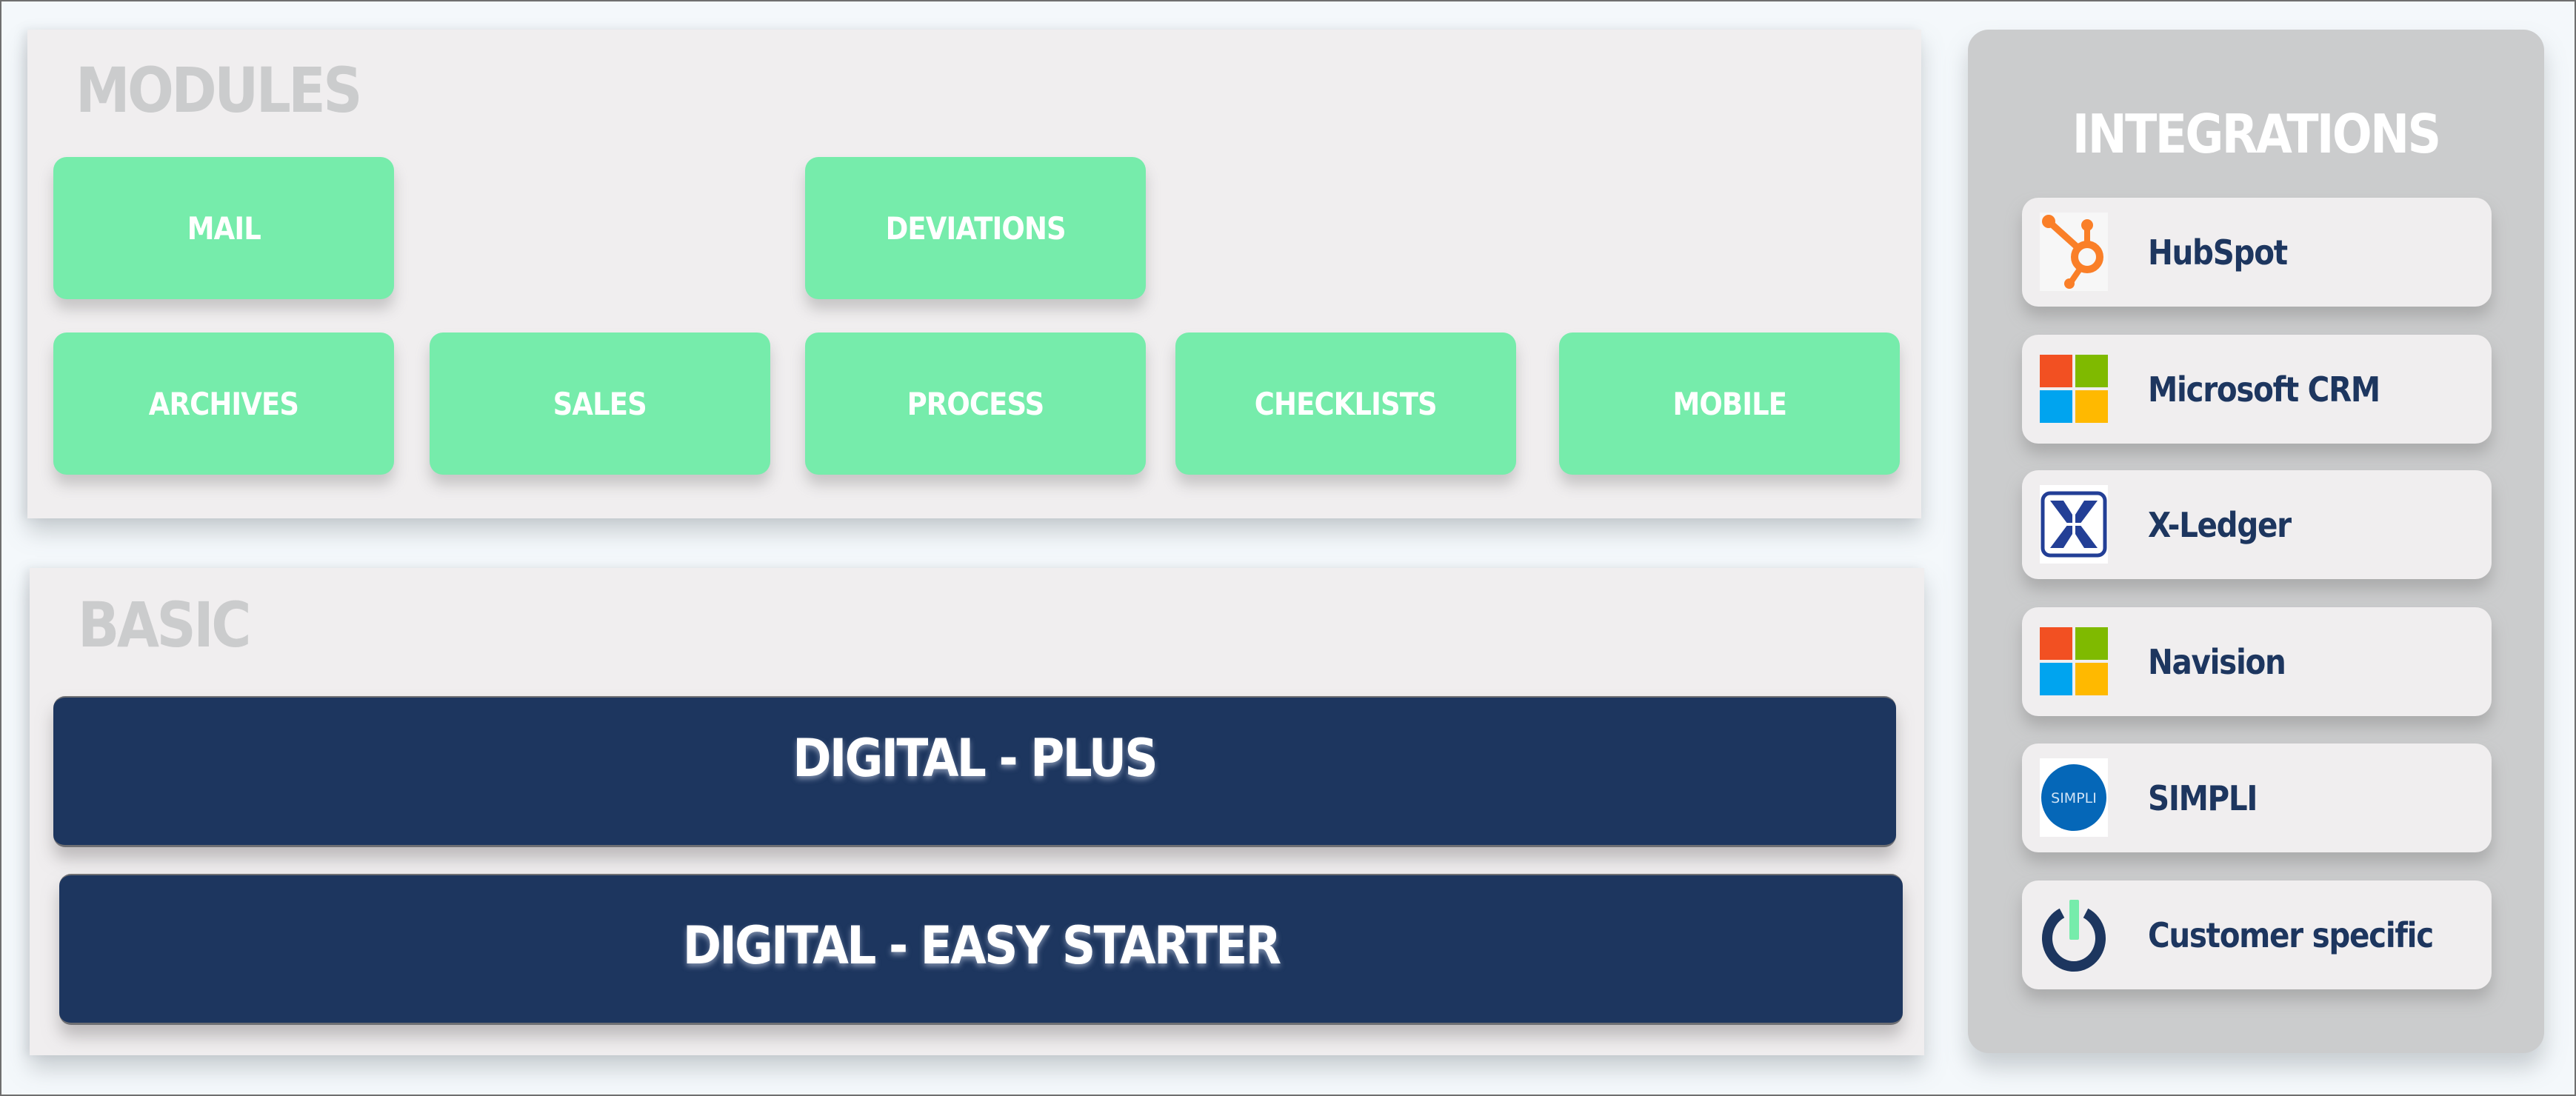 Image resolution: width=2576 pixels, height=1096 pixels. I want to click on integration-navision: Navision, so click(2257, 661).